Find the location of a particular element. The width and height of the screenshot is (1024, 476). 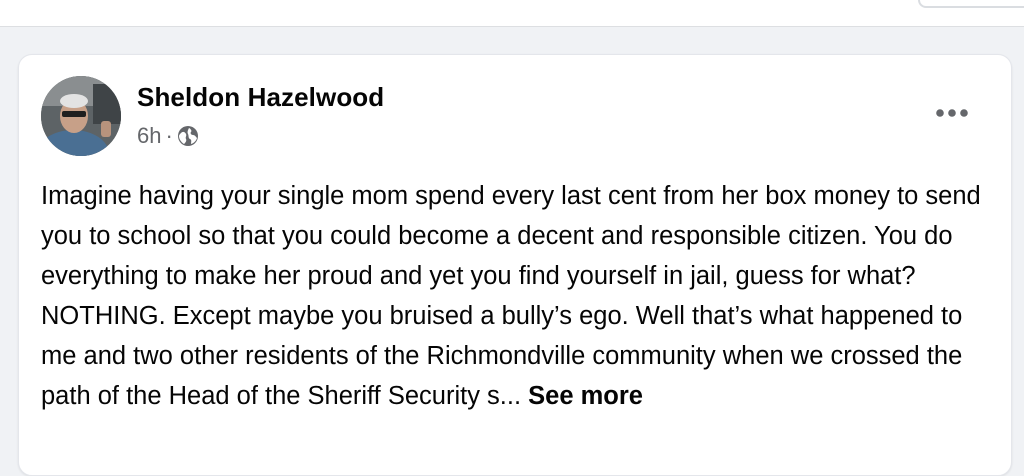

avatar is located at coordinates (81, 116).